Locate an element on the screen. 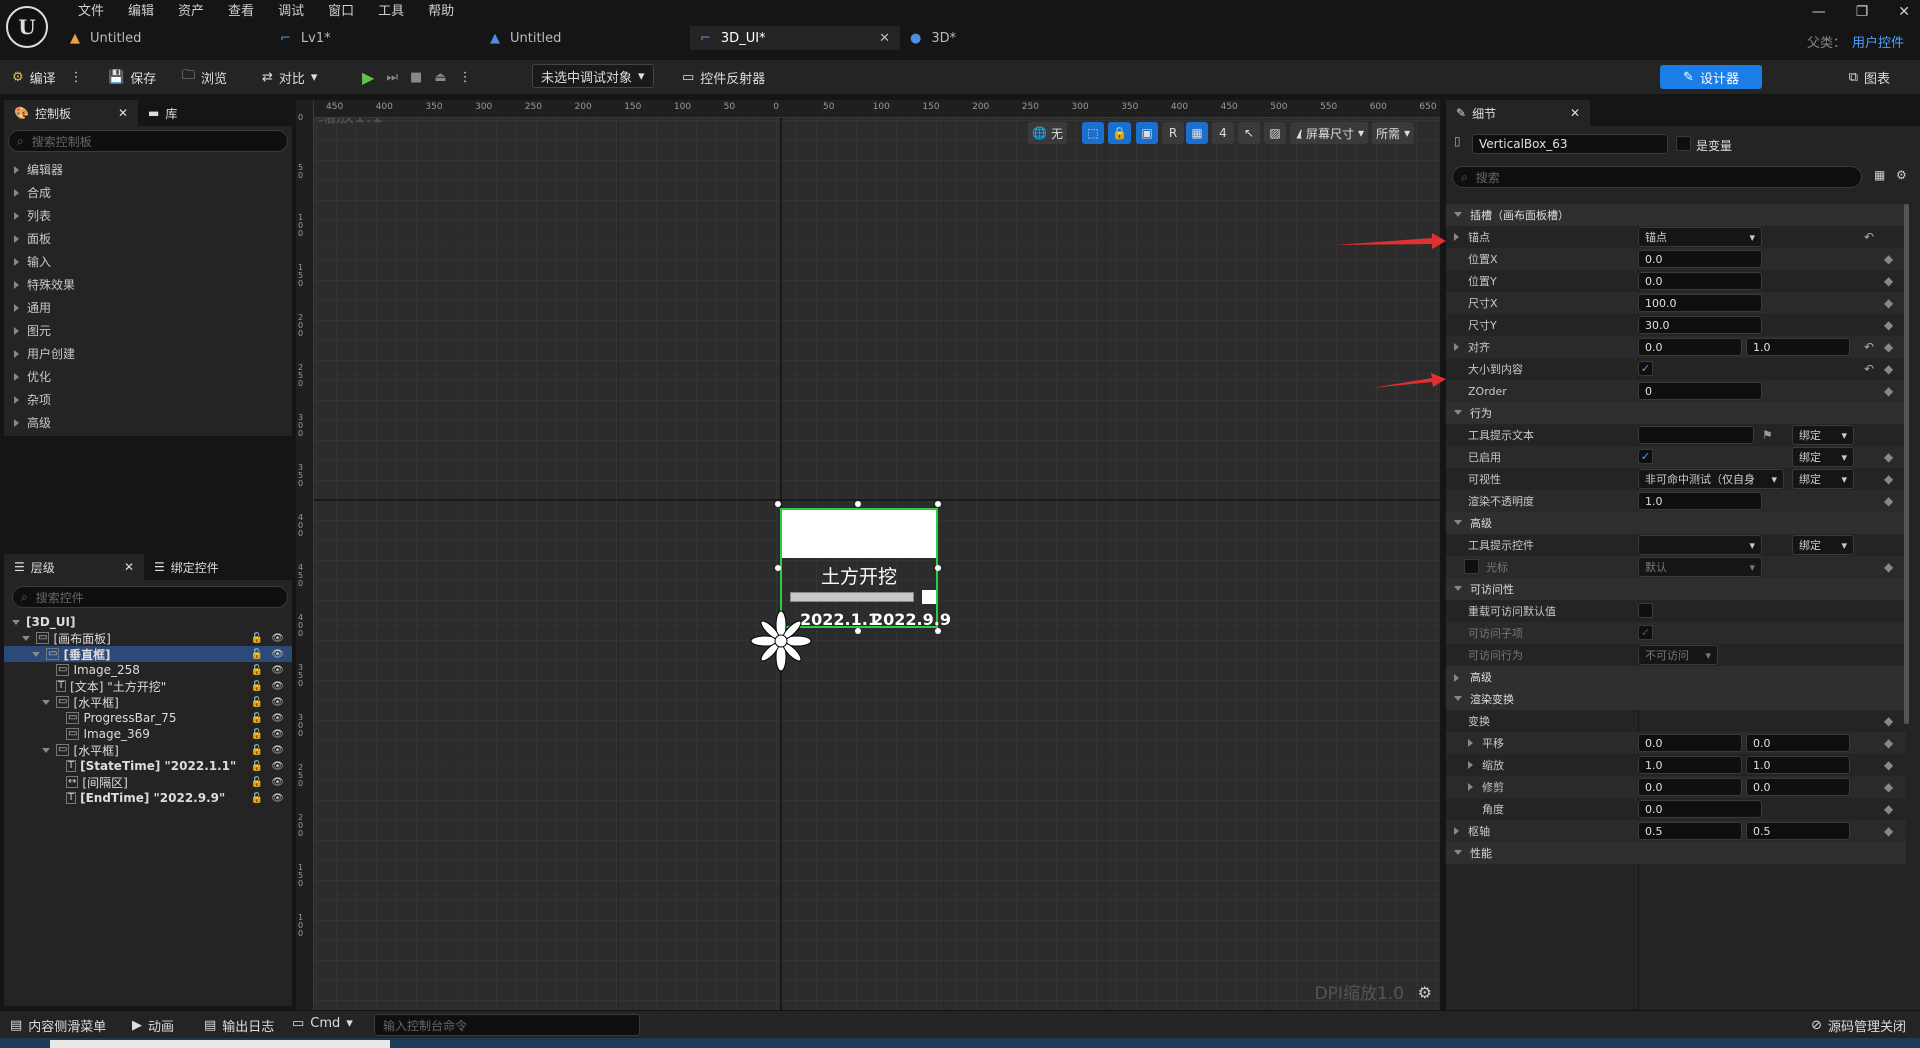  tab-library: ▬ 库 is located at coordinates (163, 113).